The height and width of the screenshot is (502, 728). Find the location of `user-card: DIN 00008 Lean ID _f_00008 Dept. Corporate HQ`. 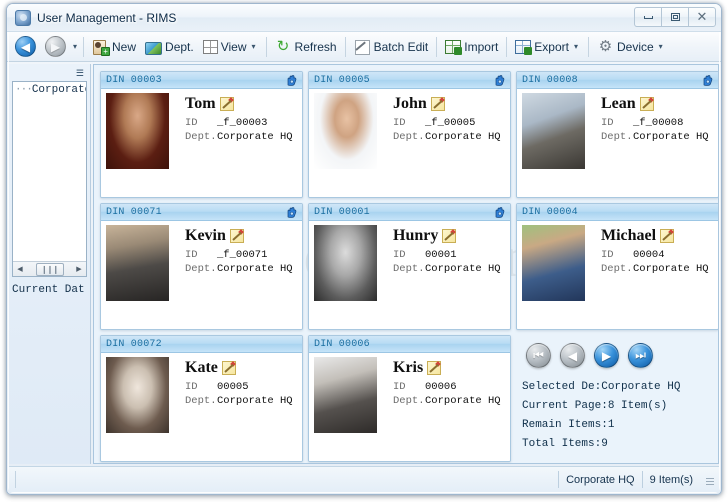

user-card: DIN 00008 Lean ID _f_00008 Dept. Corporate HQ is located at coordinates (617, 134).